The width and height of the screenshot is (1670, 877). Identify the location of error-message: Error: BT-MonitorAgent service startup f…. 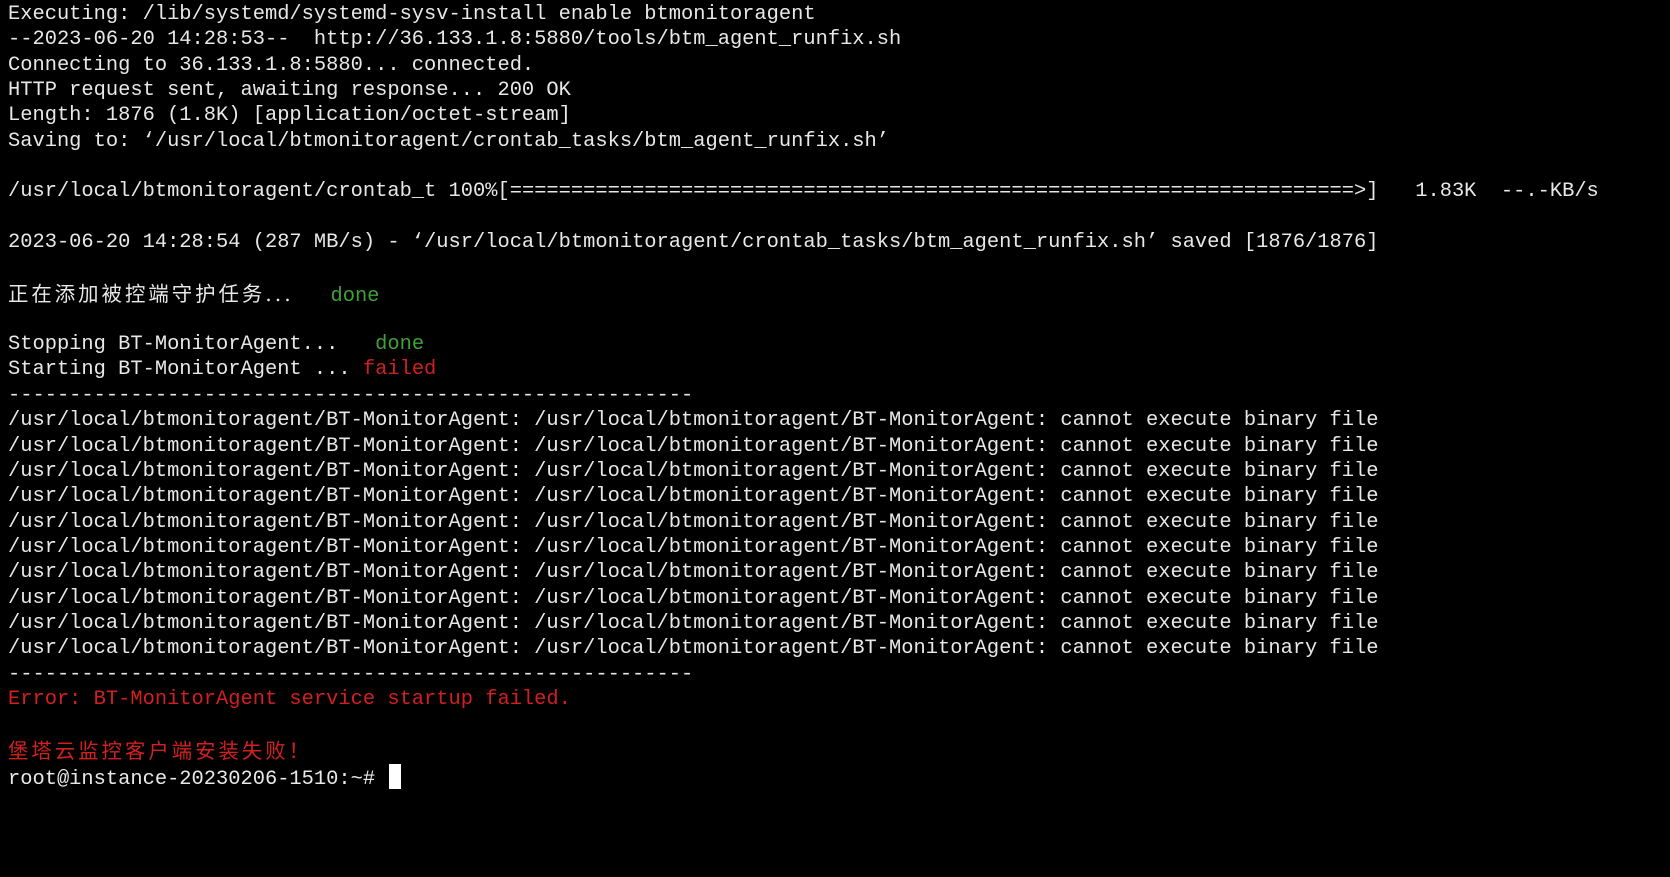
(289, 699).